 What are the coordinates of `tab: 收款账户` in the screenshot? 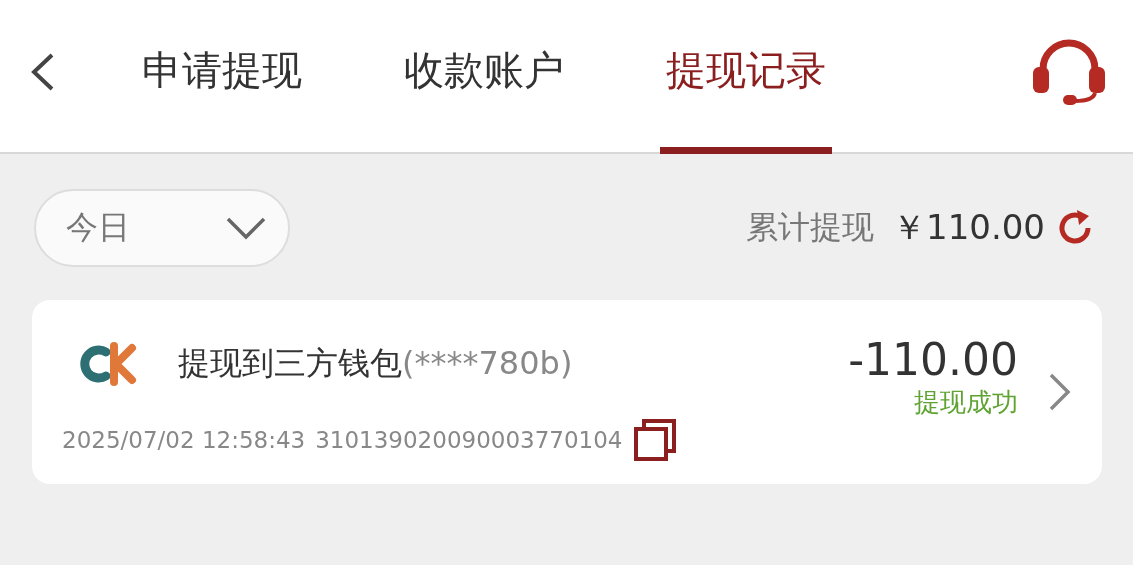 It's located at (484, 77).